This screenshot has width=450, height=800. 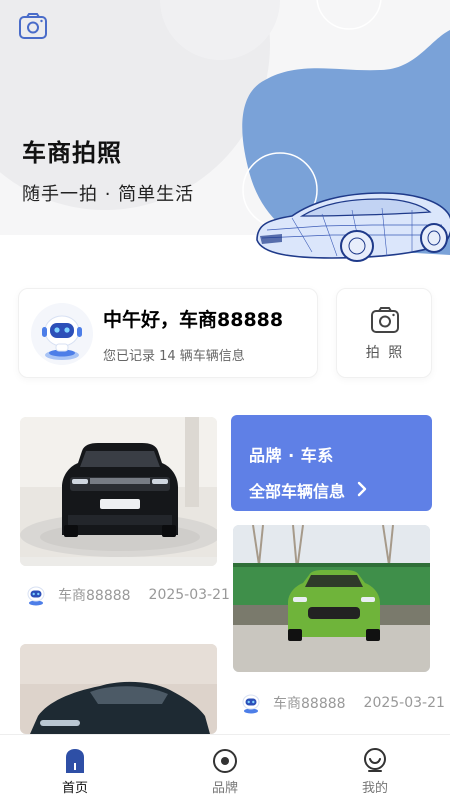 I want to click on car-photo-black-suv, so click(x=118, y=491).